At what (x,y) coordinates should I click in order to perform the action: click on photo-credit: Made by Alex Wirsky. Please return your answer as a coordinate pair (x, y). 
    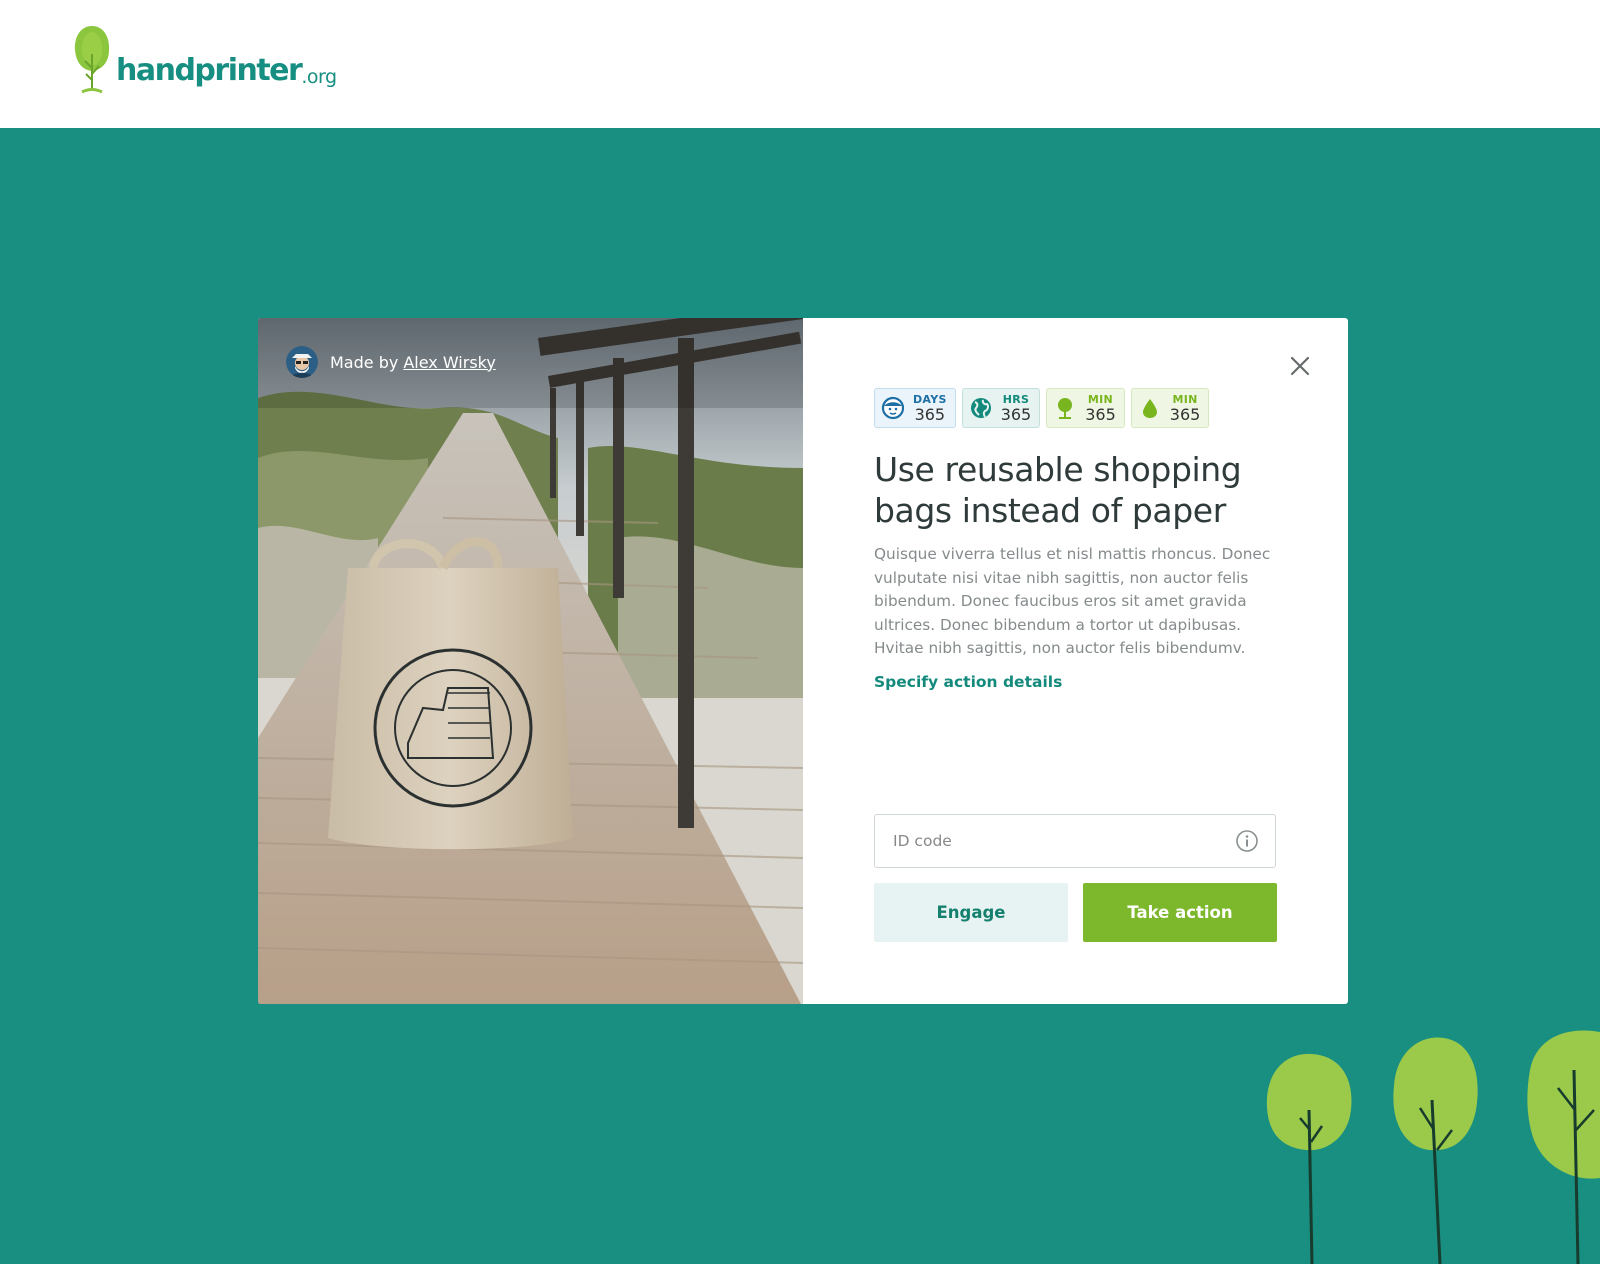
    Looking at the image, I should click on (391, 362).